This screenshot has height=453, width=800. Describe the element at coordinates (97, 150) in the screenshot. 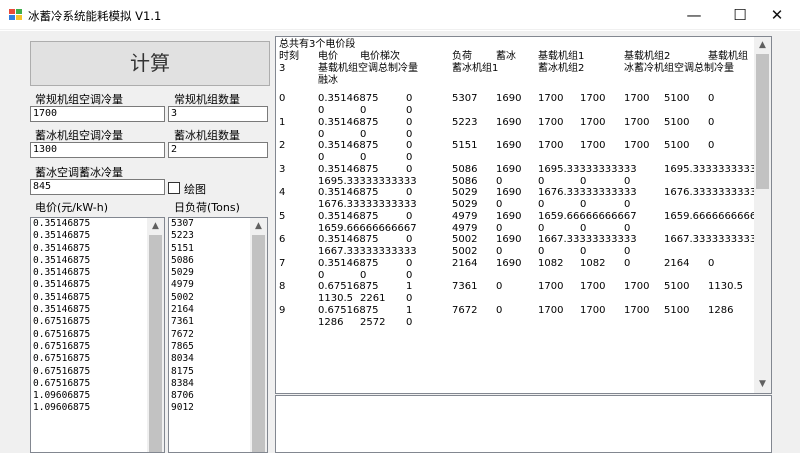

I see `storage-cooling-input: 1300` at that location.